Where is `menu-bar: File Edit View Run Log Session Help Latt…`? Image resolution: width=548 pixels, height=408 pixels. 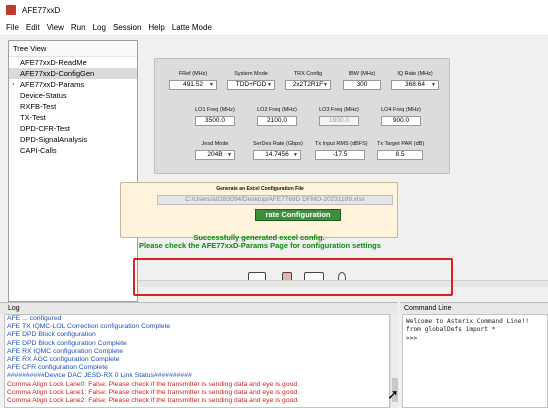
menu-bar: File Edit View Run Log Session Help Latt… is located at coordinates (274, 28).